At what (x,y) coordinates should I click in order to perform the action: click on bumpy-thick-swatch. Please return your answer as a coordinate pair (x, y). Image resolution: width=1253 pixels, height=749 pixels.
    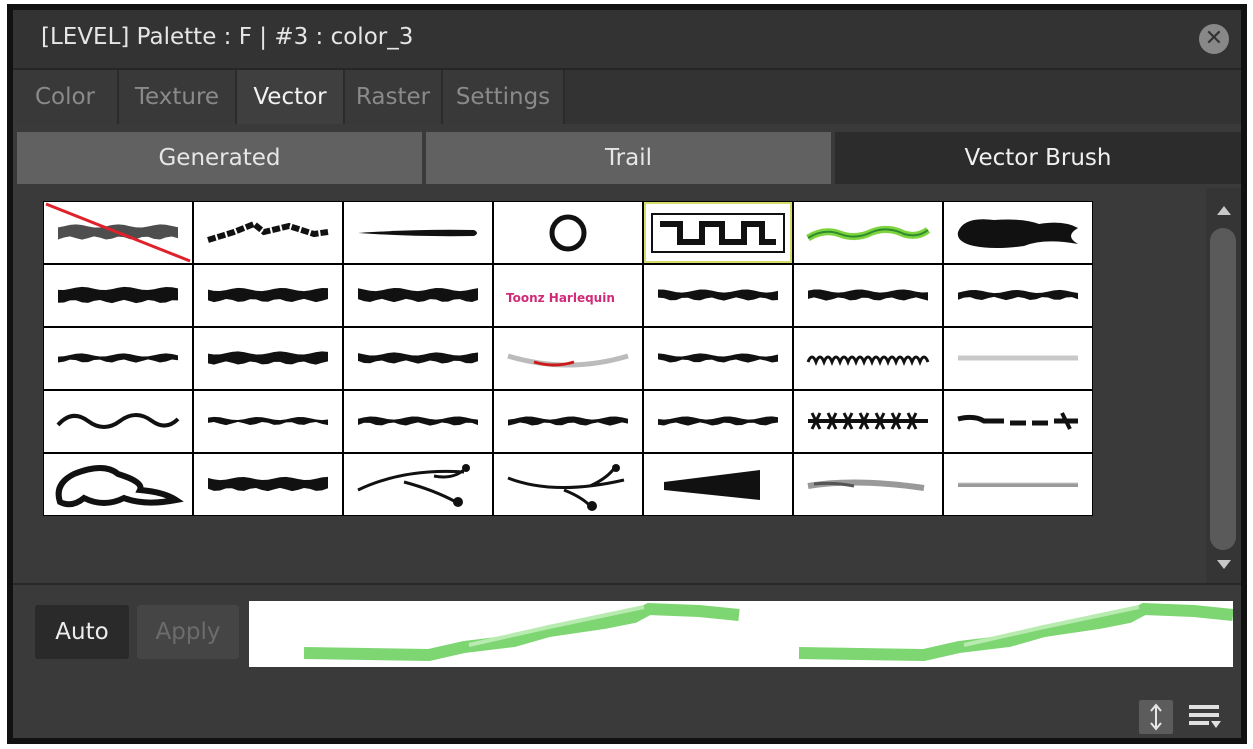
    Looking at the image, I should click on (268, 358).